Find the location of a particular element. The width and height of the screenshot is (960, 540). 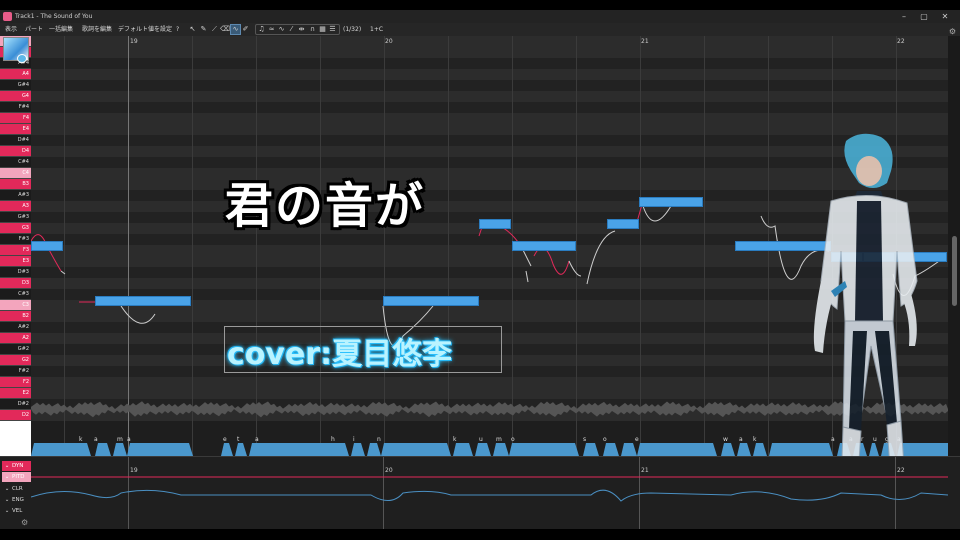

cover-credit-text: cover:夏目悠李 is located at coordinates (340, 354).